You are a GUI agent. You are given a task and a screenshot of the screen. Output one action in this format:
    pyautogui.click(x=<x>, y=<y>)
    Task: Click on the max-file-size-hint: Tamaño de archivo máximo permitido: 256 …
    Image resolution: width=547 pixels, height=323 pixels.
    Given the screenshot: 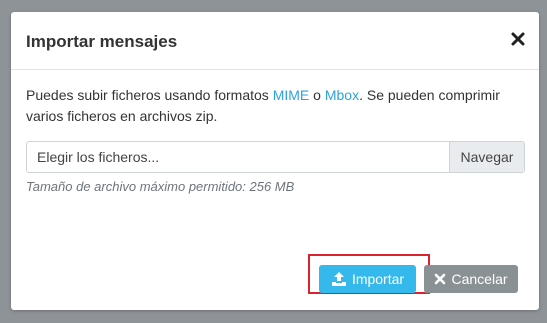 What is the action you would take?
    pyautogui.click(x=160, y=186)
    